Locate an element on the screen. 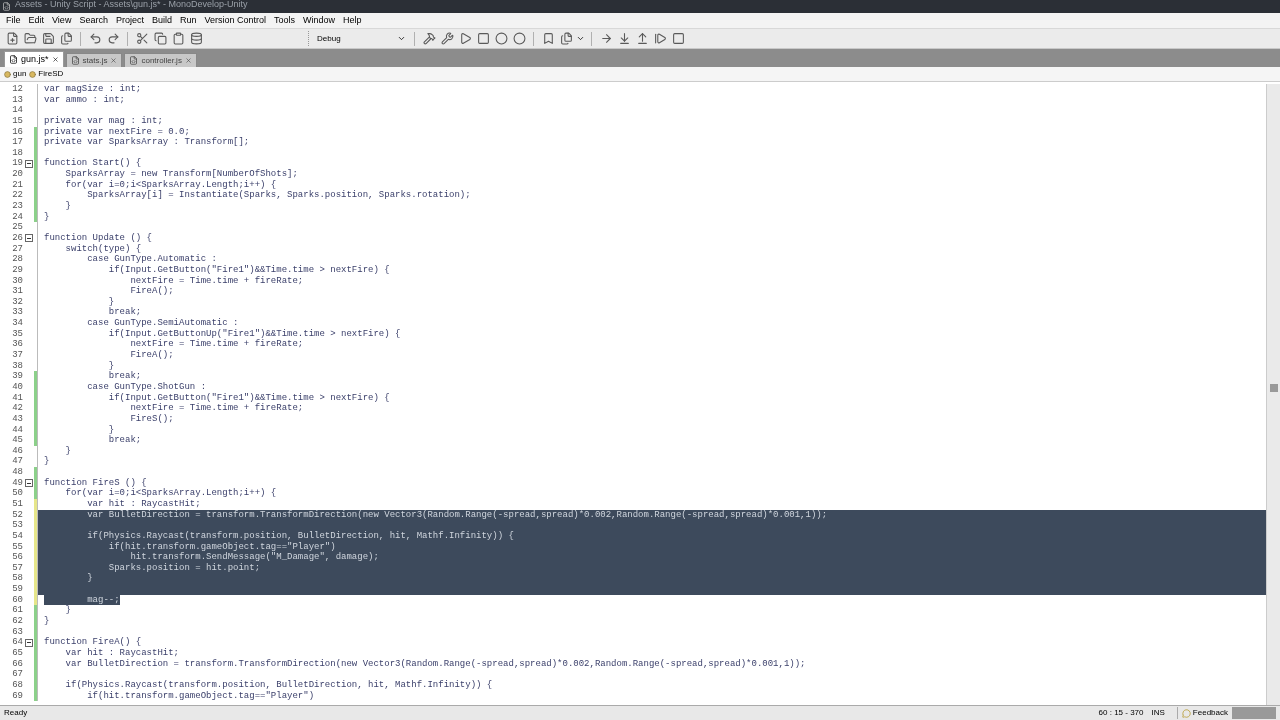 The width and height of the screenshot is (1280, 720). code-line: private var SparksArray : Transform[]; is located at coordinates (147, 142).